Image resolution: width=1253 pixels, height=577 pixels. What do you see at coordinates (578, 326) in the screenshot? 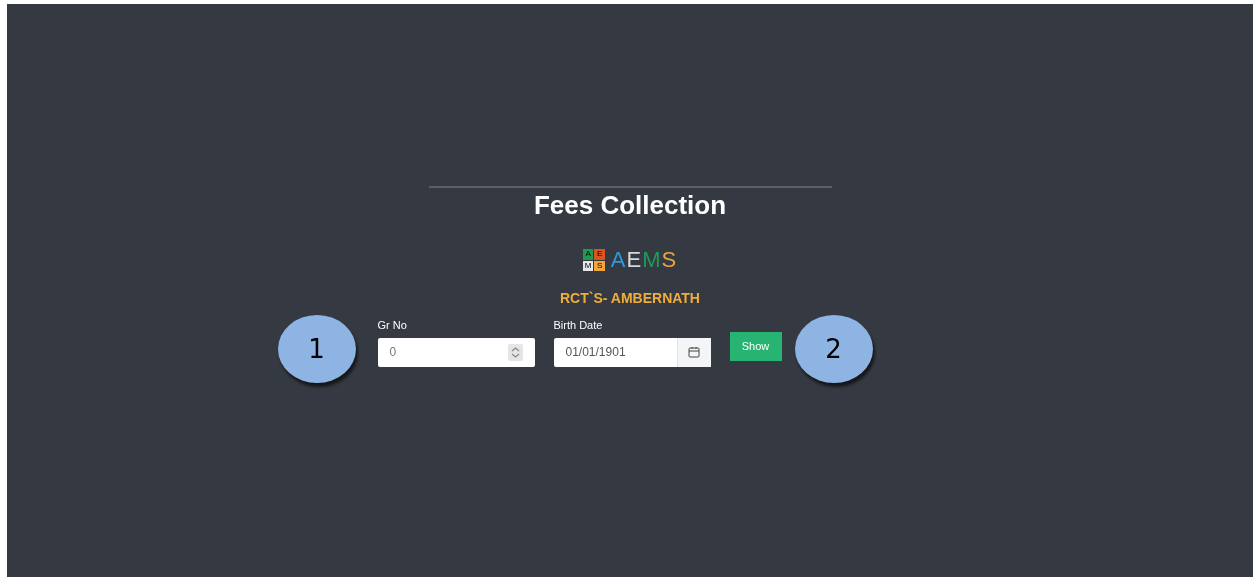
I see `field-label: Birth Date` at bounding box center [578, 326].